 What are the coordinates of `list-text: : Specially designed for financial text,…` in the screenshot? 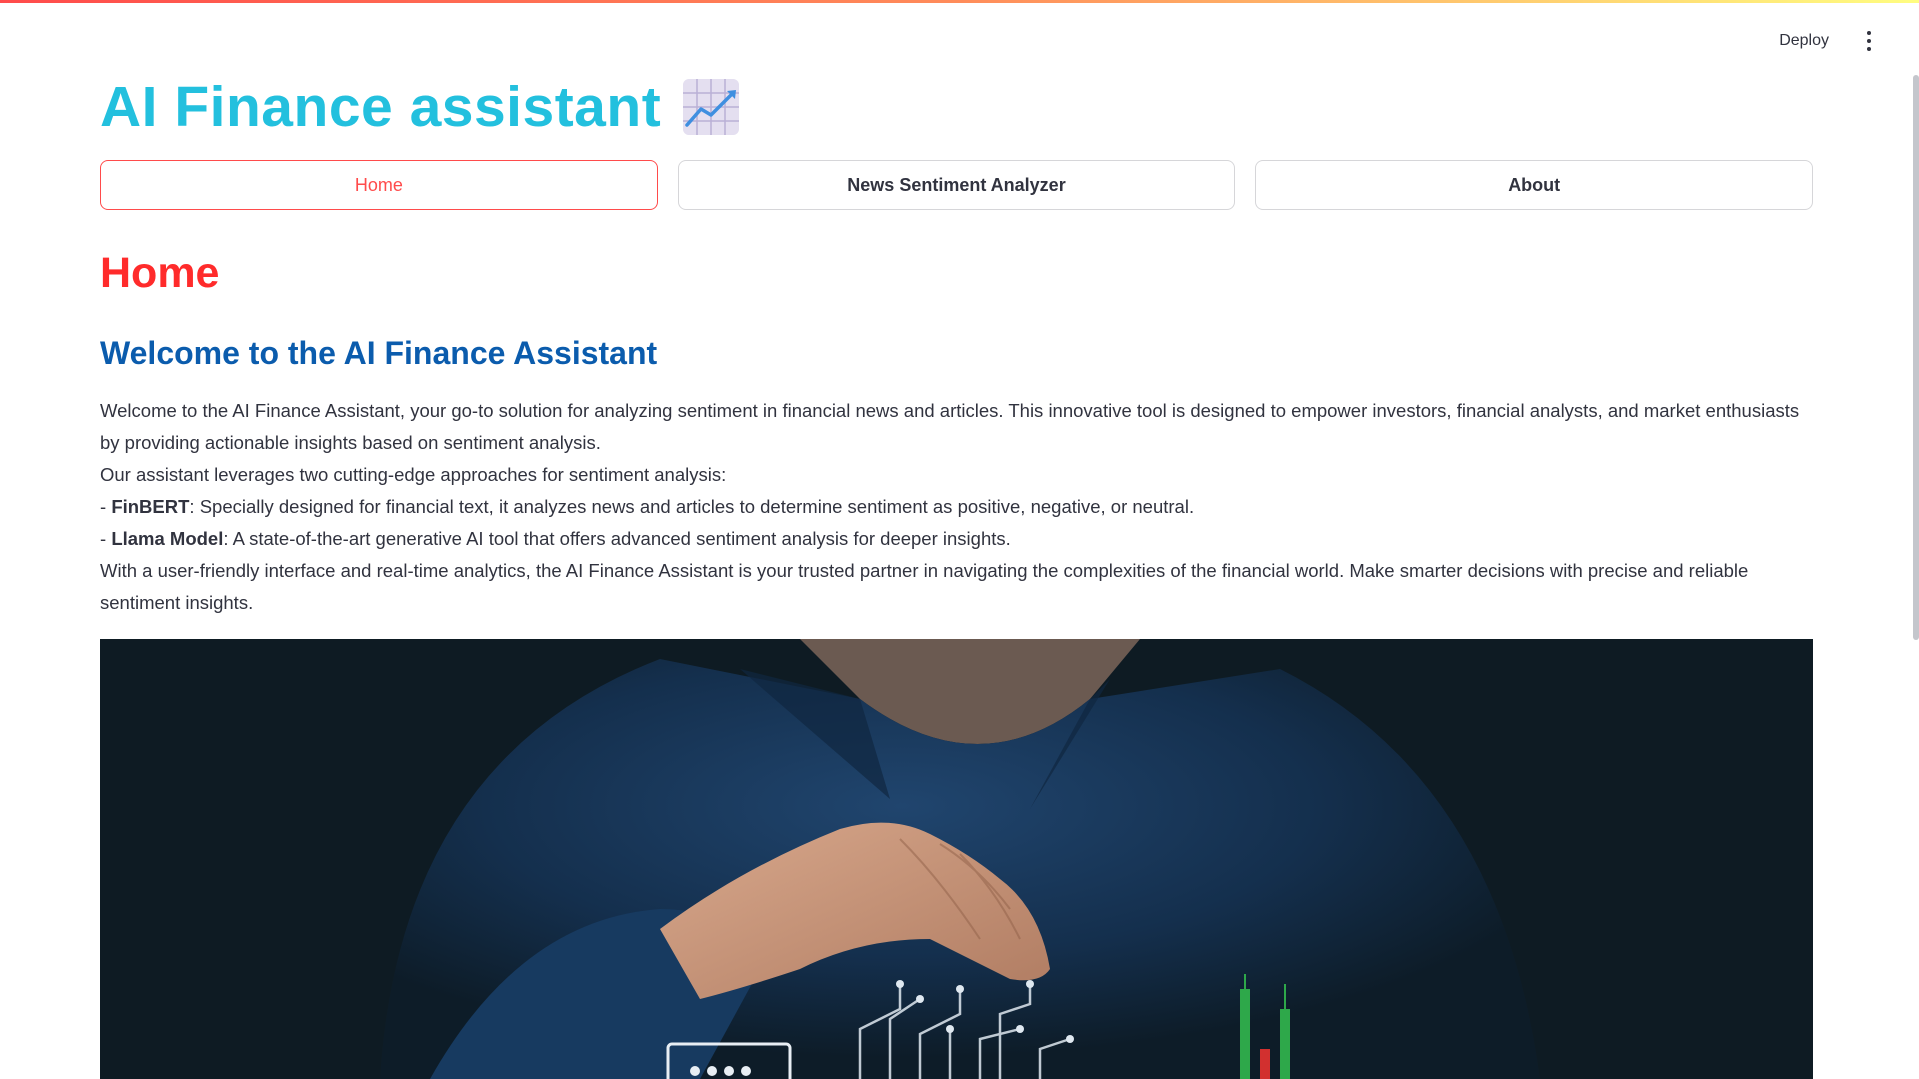 It's located at (692, 506).